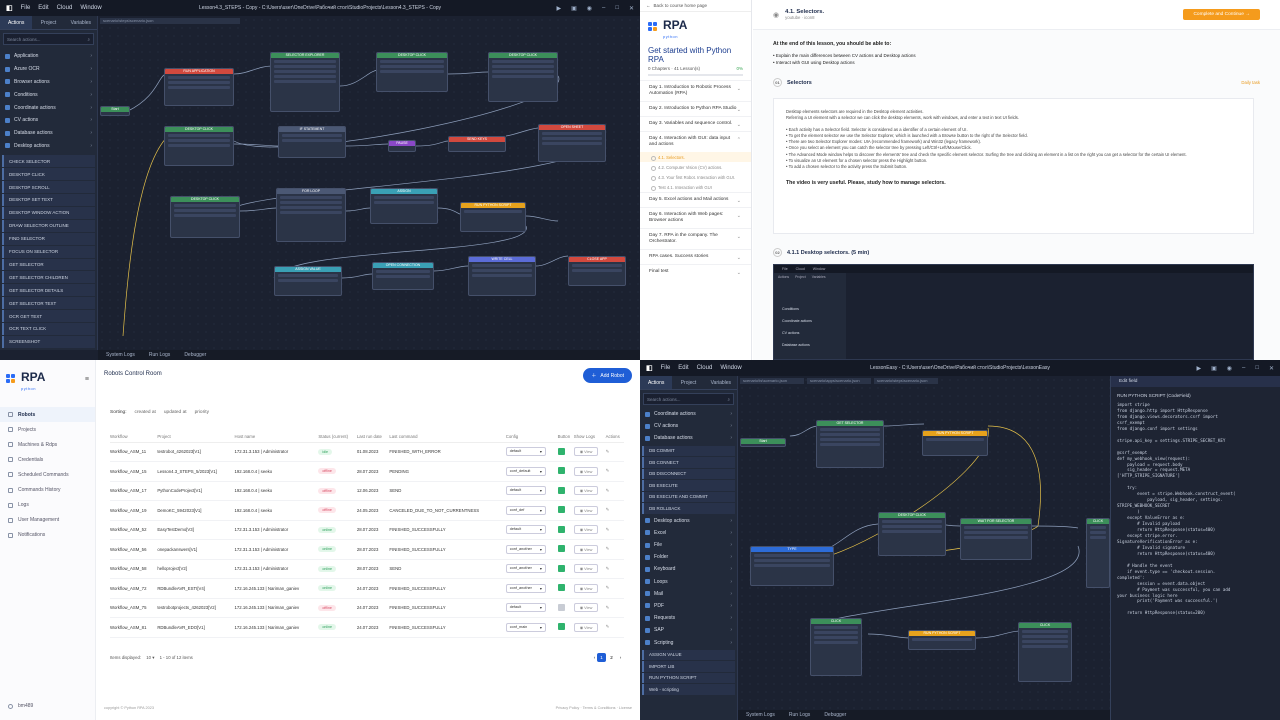 Image resolution: width=1280 pixels, height=720 pixels. What do you see at coordinates (402, 146) in the screenshot?
I see `workflow-node: PAUSE` at bounding box center [402, 146].